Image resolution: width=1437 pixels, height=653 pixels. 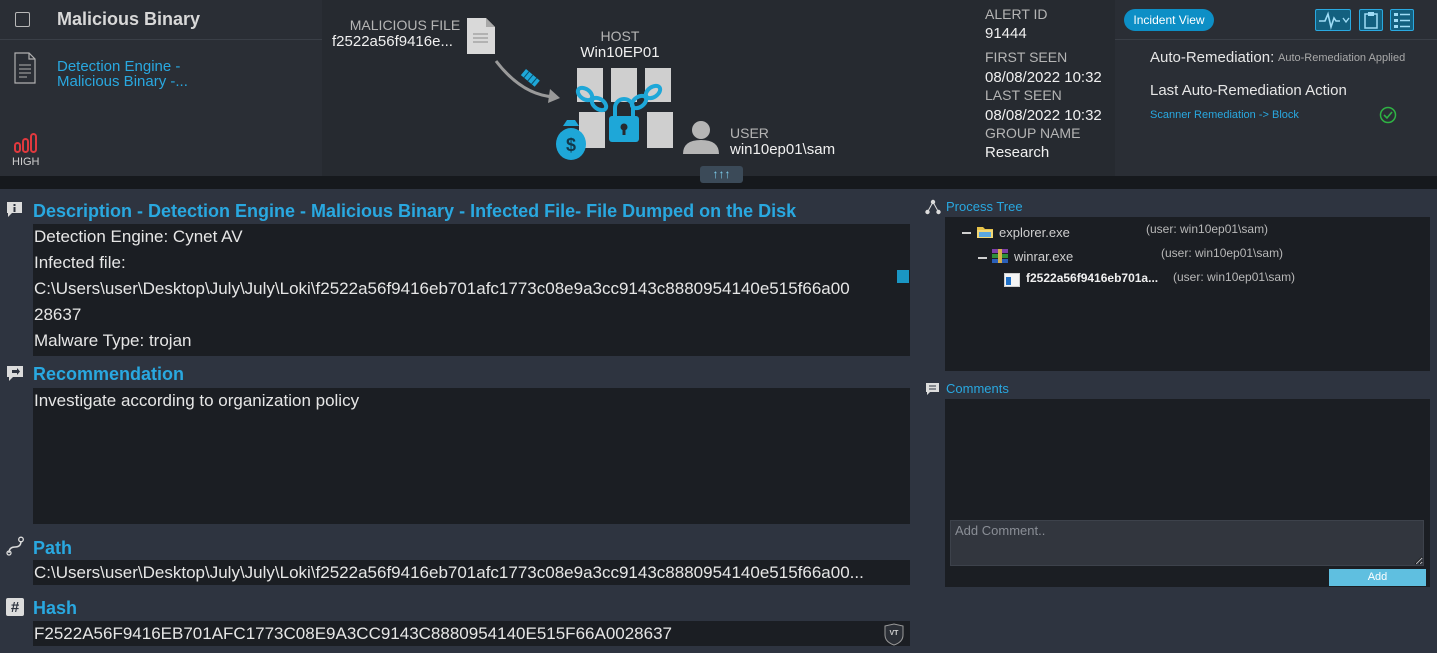 I want to click on severity-high-icon, so click(x=25, y=143).